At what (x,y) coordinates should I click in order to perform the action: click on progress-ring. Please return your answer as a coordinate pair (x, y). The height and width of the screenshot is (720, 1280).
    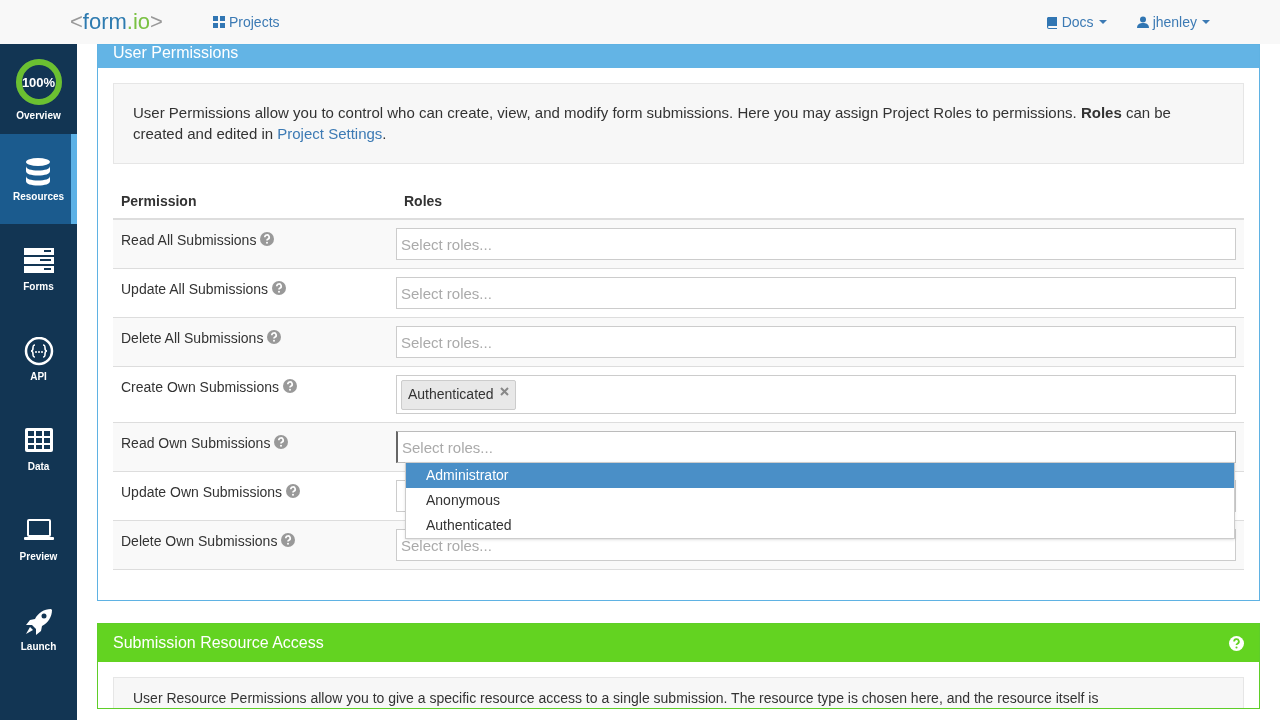
    Looking at the image, I should click on (38, 81).